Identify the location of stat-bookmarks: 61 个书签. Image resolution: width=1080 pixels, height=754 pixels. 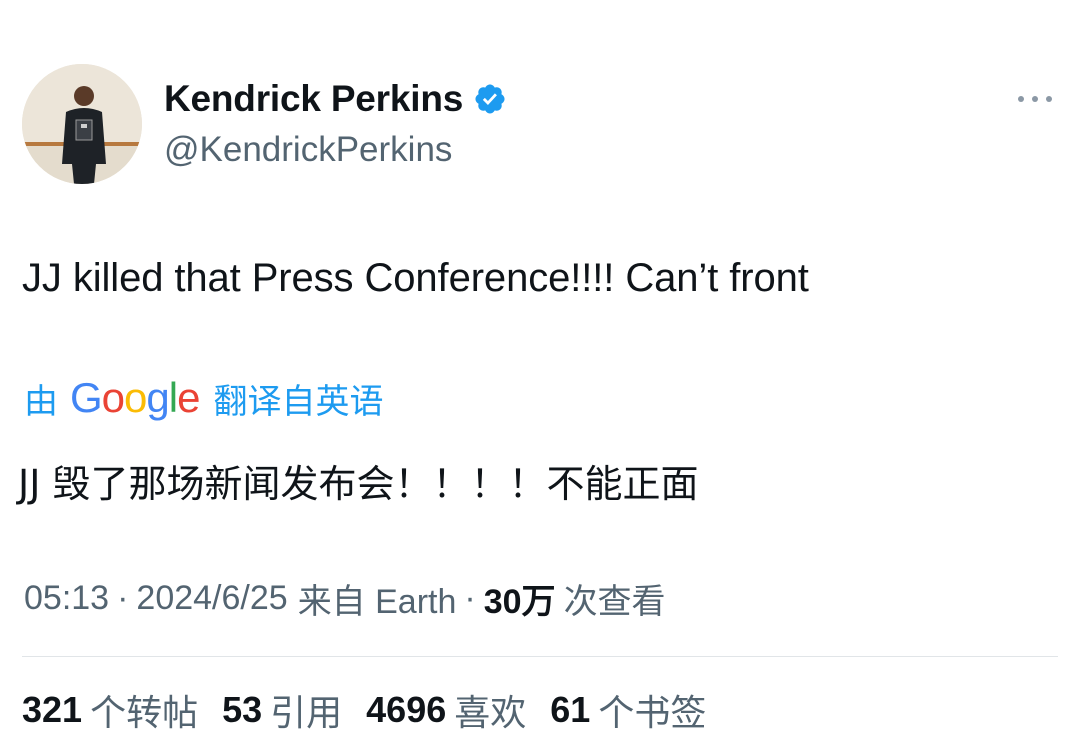
(628, 710).